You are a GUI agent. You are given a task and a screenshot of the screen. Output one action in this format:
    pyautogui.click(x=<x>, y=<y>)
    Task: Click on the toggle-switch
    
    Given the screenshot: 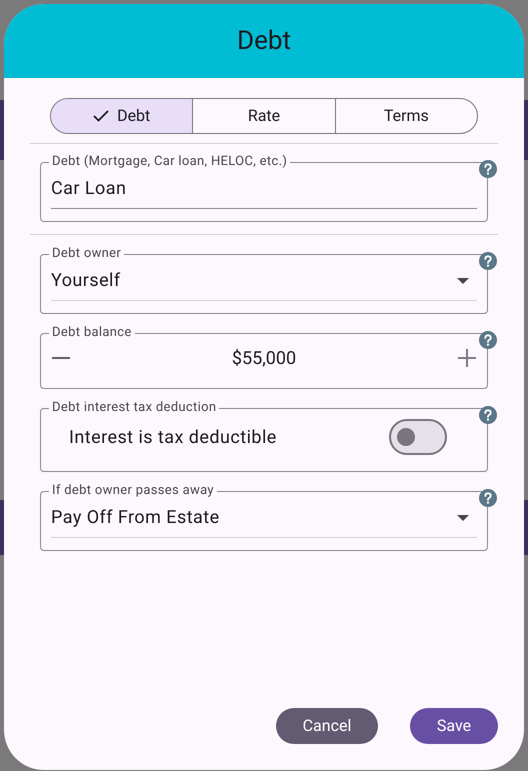 What is the action you would take?
    pyautogui.click(x=418, y=437)
    